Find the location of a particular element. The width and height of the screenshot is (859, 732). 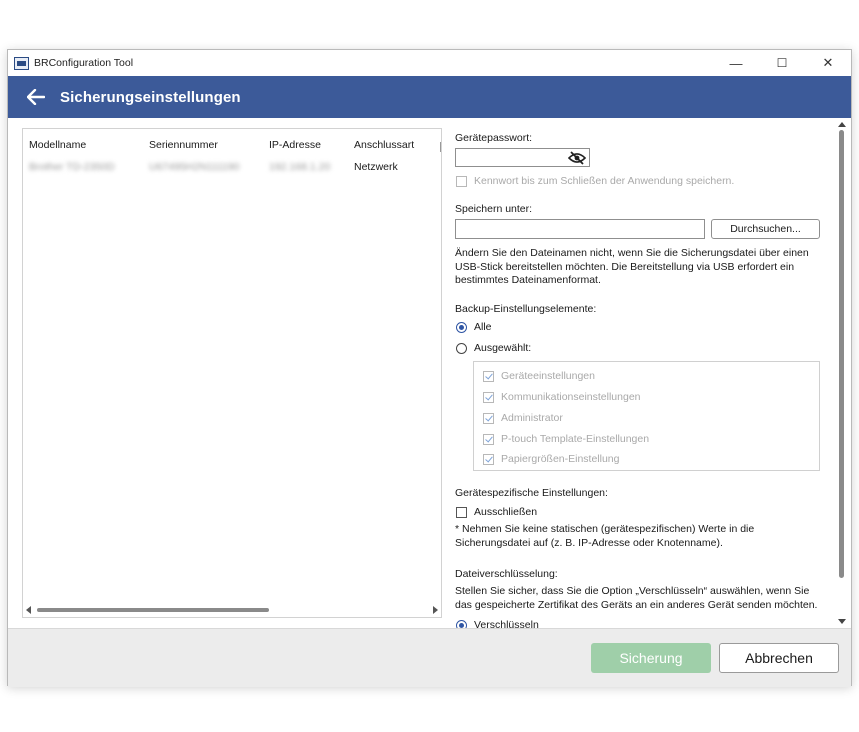

item-label: Geräteeinstellungen is located at coordinates (548, 376).